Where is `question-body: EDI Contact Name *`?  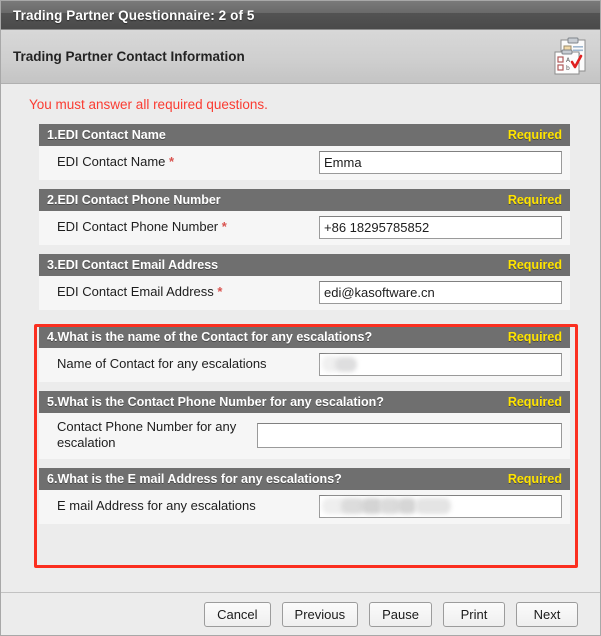
question-body: EDI Contact Name * is located at coordinates (304, 163).